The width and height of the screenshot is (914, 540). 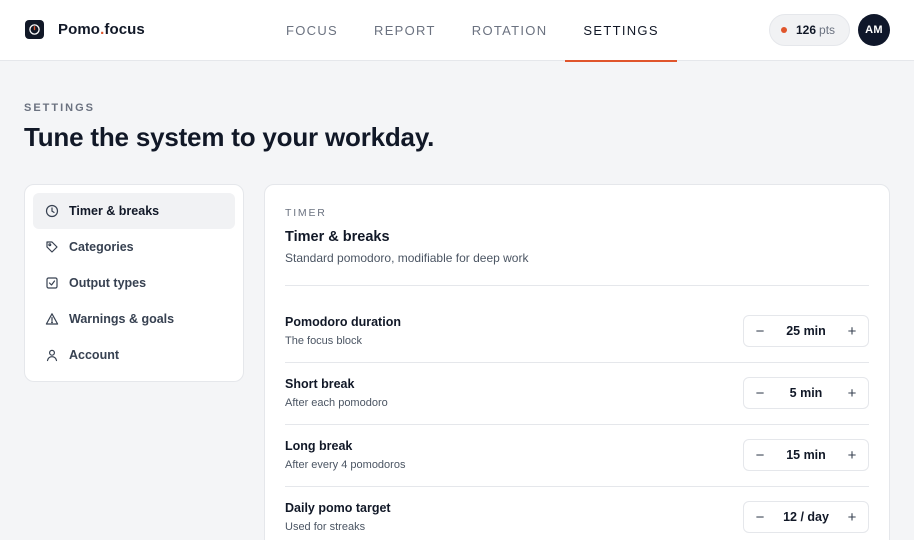 I want to click on section-title: Timer & breaks, so click(x=337, y=237).